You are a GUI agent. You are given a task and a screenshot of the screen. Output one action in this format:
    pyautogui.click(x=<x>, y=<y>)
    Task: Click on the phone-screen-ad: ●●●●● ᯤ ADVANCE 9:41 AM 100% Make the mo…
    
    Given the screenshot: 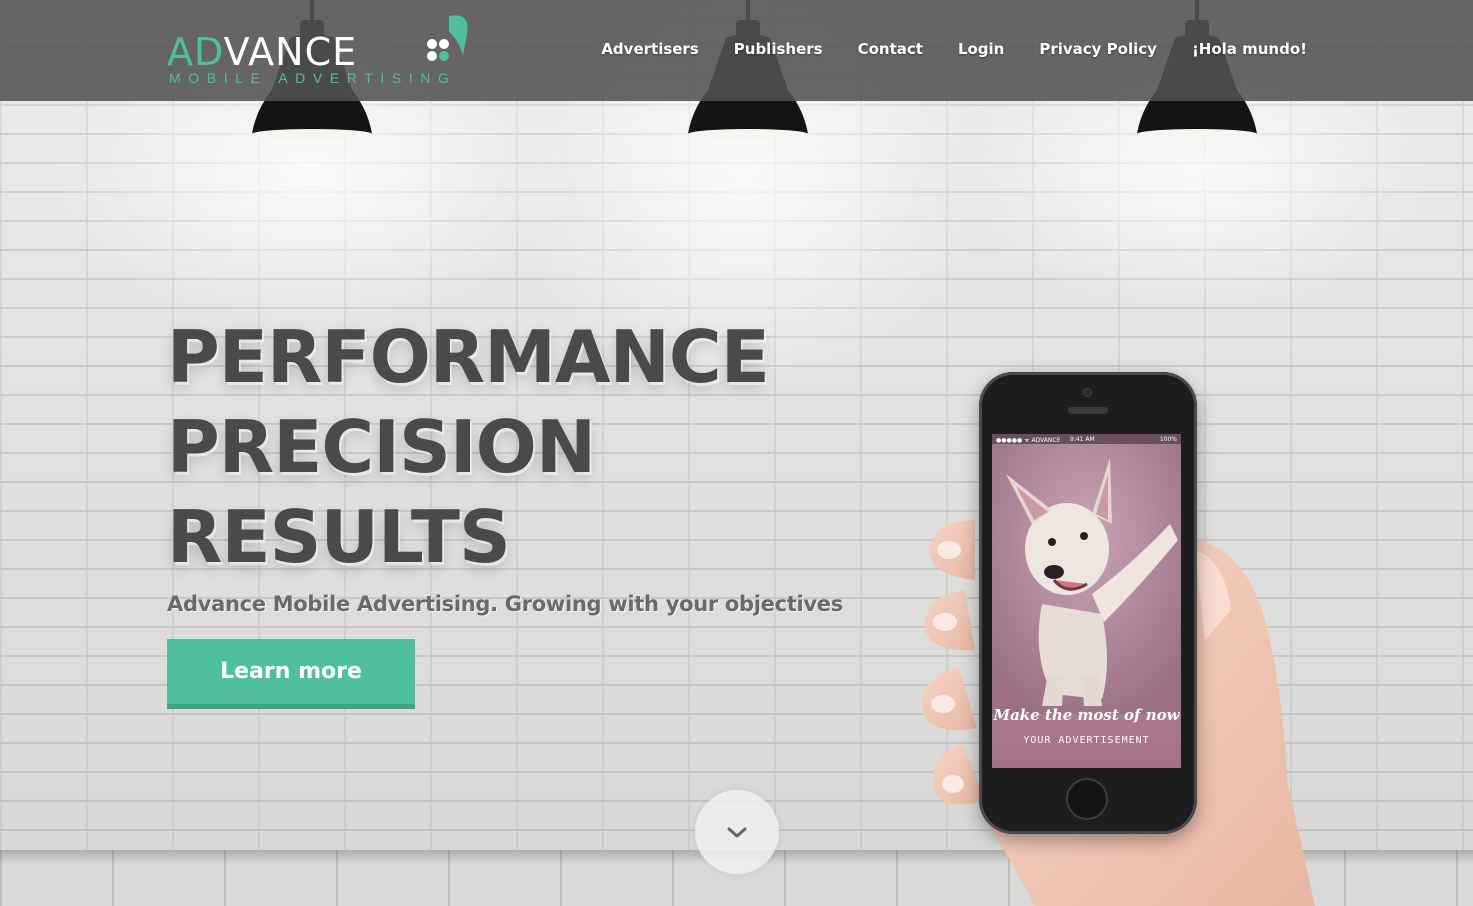 What is the action you would take?
    pyautogui.click(x=1086, y=601)
    